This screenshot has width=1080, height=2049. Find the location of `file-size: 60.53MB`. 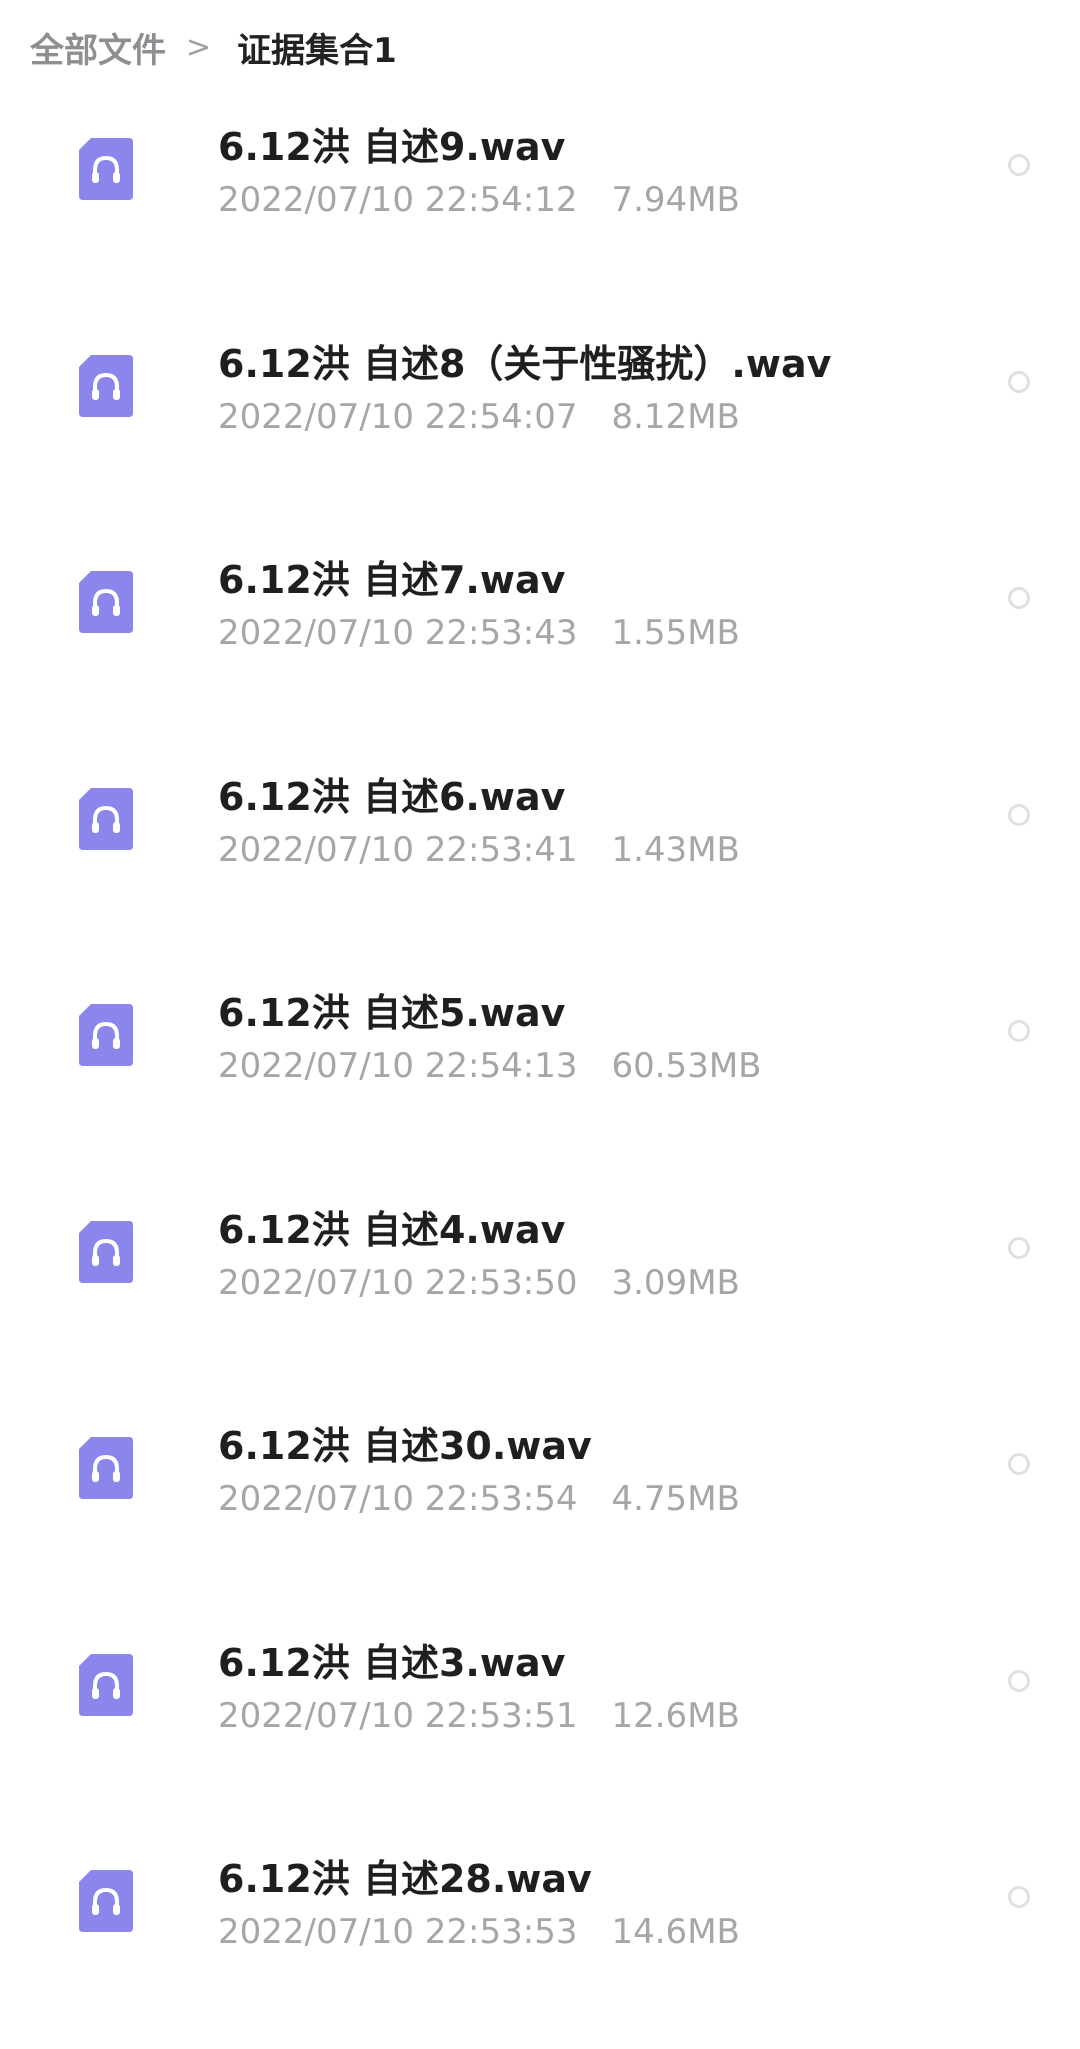

file-size: 60.53MB is located at coordinates (686, 1066).